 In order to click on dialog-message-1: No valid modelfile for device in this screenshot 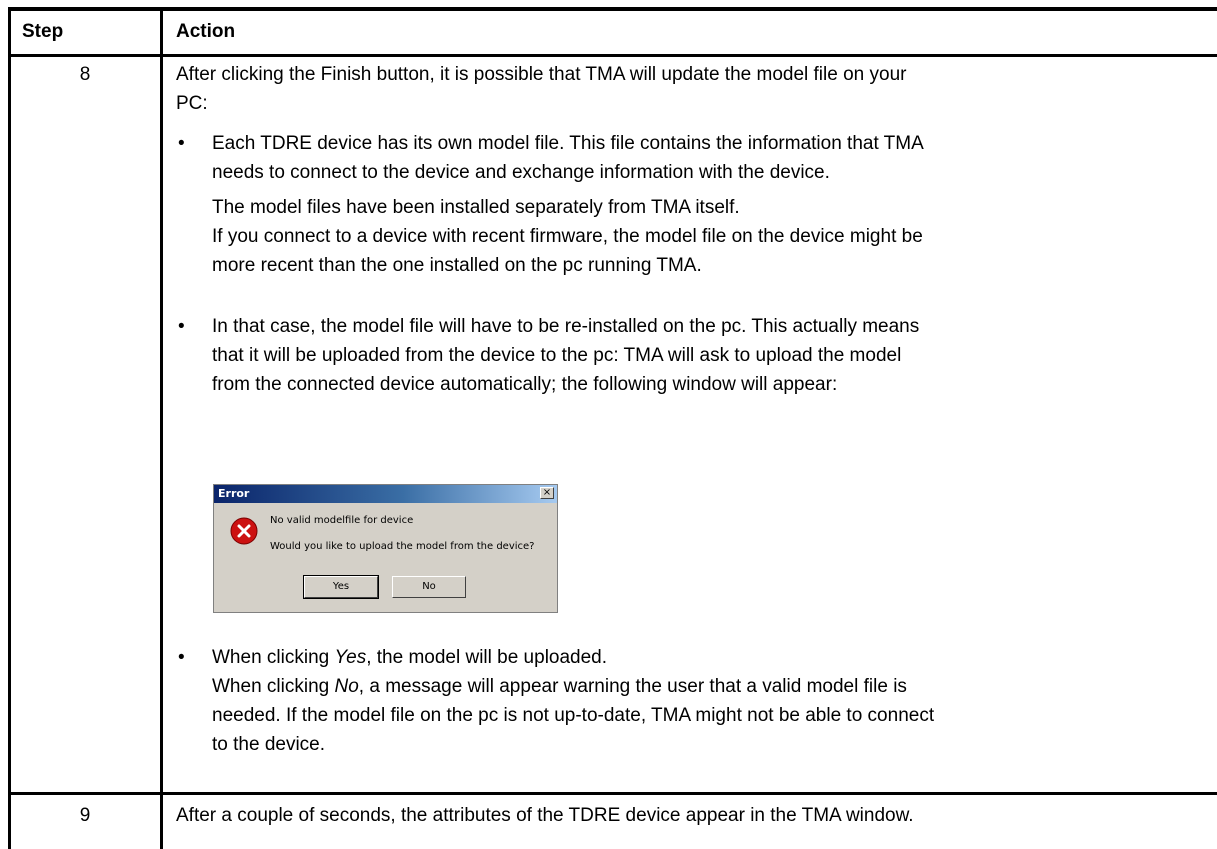, I will do `click(342, 520)`.